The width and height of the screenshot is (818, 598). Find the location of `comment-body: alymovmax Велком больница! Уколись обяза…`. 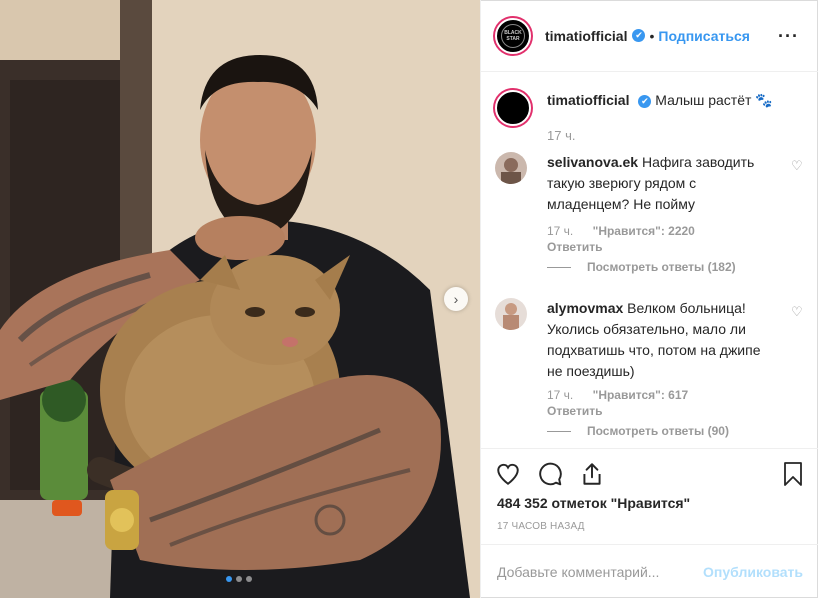

comment-body: alymovmax Велком больница! Уколись обяза… is located at coordinates (662, 340).